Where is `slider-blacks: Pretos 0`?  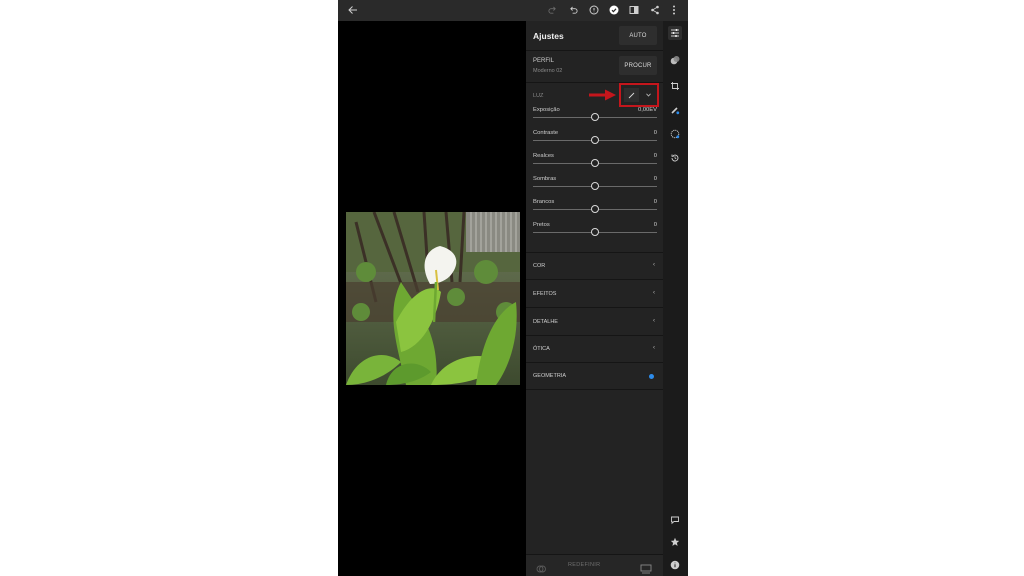
slider-blacks: Pretos 0 is located at coordinates (595, 233).